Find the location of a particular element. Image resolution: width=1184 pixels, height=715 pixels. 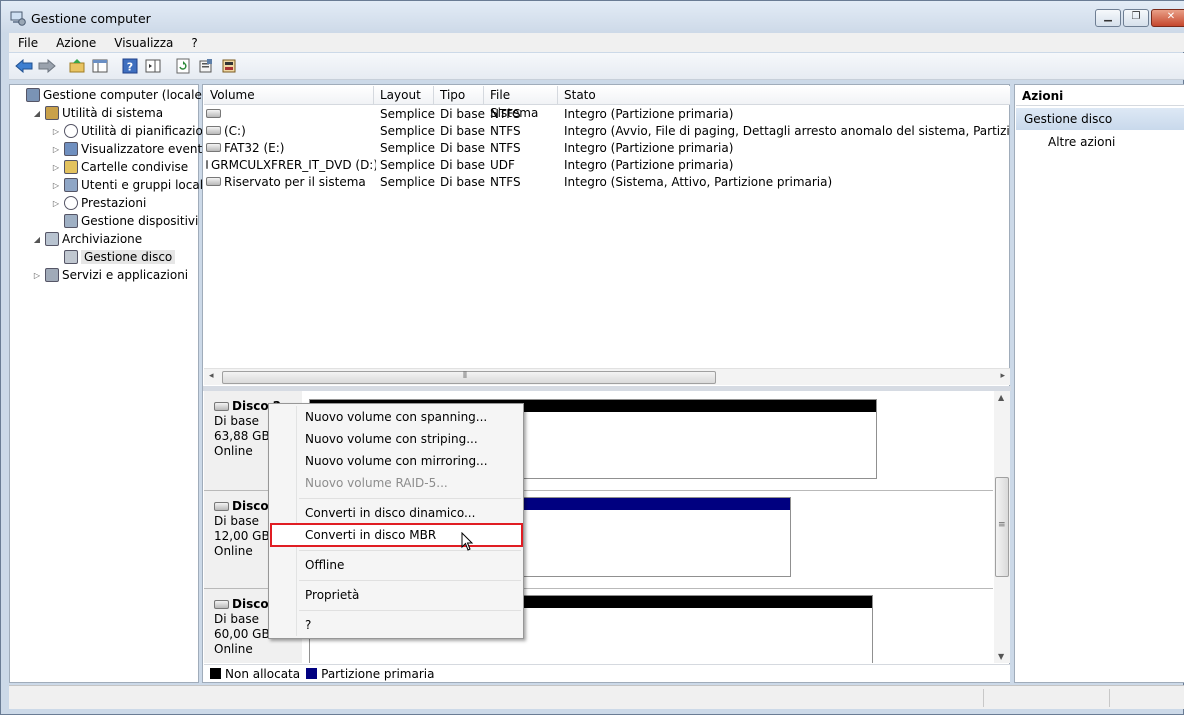

maximize-button: ❐ is located at coordinates (1136, 18).